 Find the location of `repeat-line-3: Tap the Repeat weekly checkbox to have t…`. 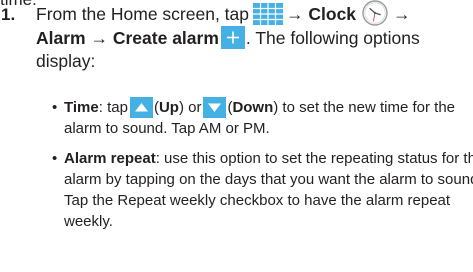

repeat-line-3: Tap the Repeat weekly checkbox to have t… is located at coordinates (257, 201).